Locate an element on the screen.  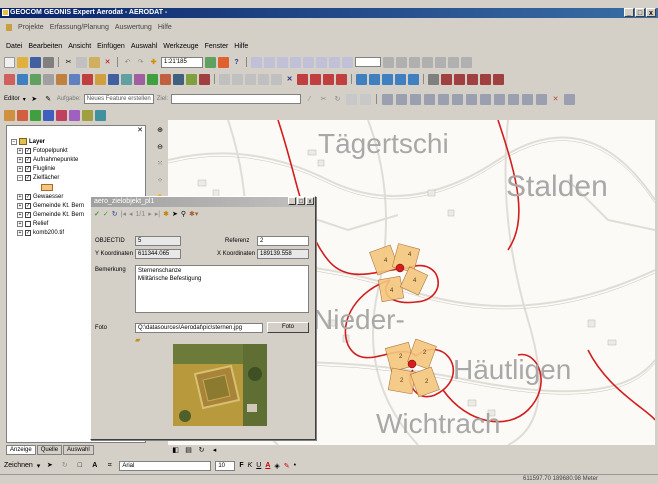
scroll-left-icon: ◂ is located at coordinates (214, 450).